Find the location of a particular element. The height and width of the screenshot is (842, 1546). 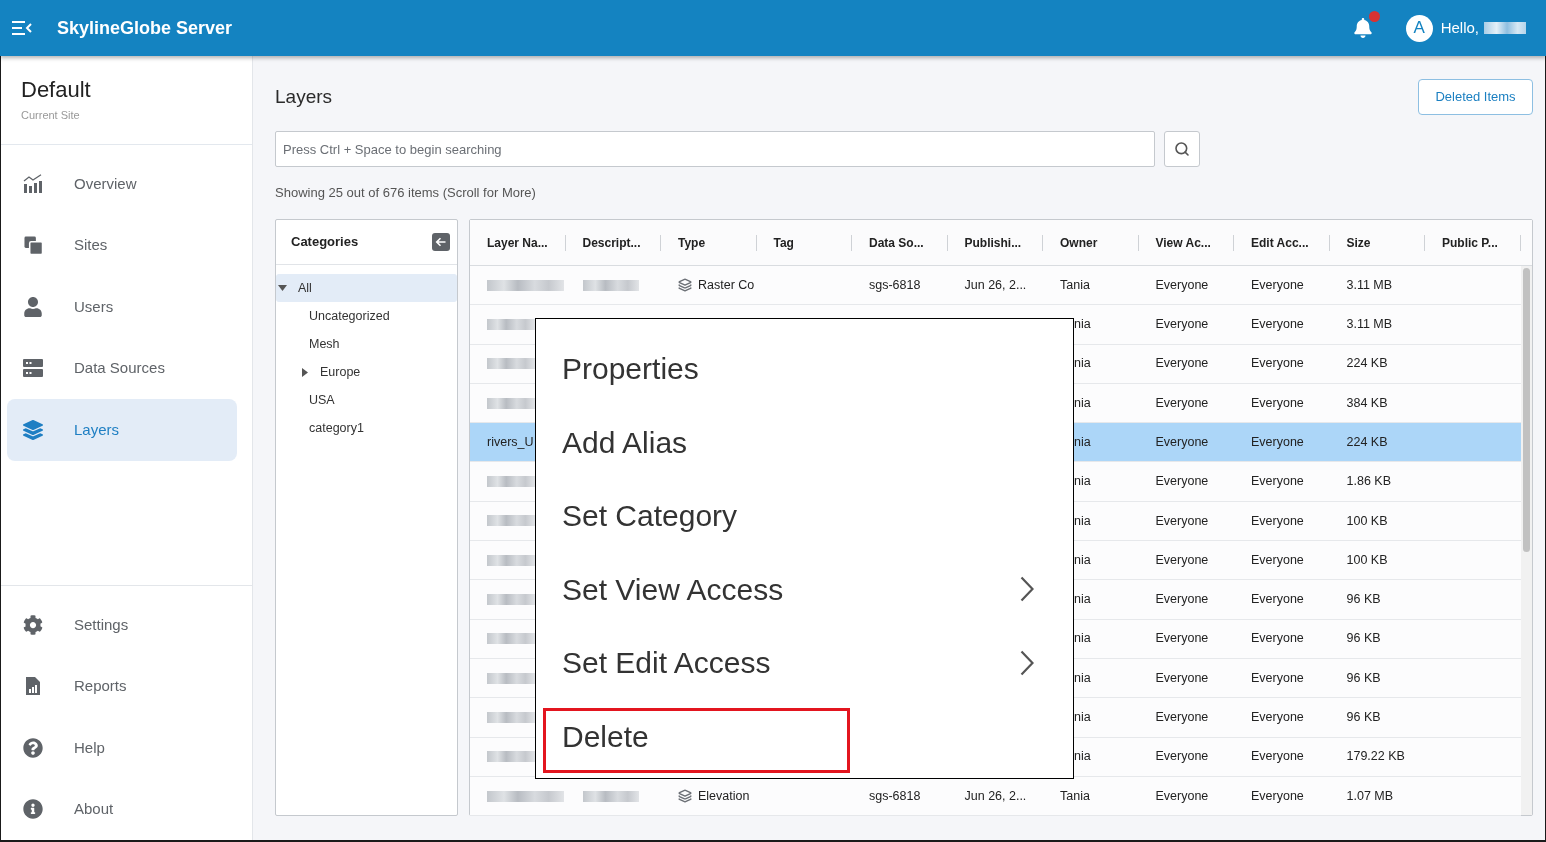

panel-title: Categories is located at coordinates (325, 242).